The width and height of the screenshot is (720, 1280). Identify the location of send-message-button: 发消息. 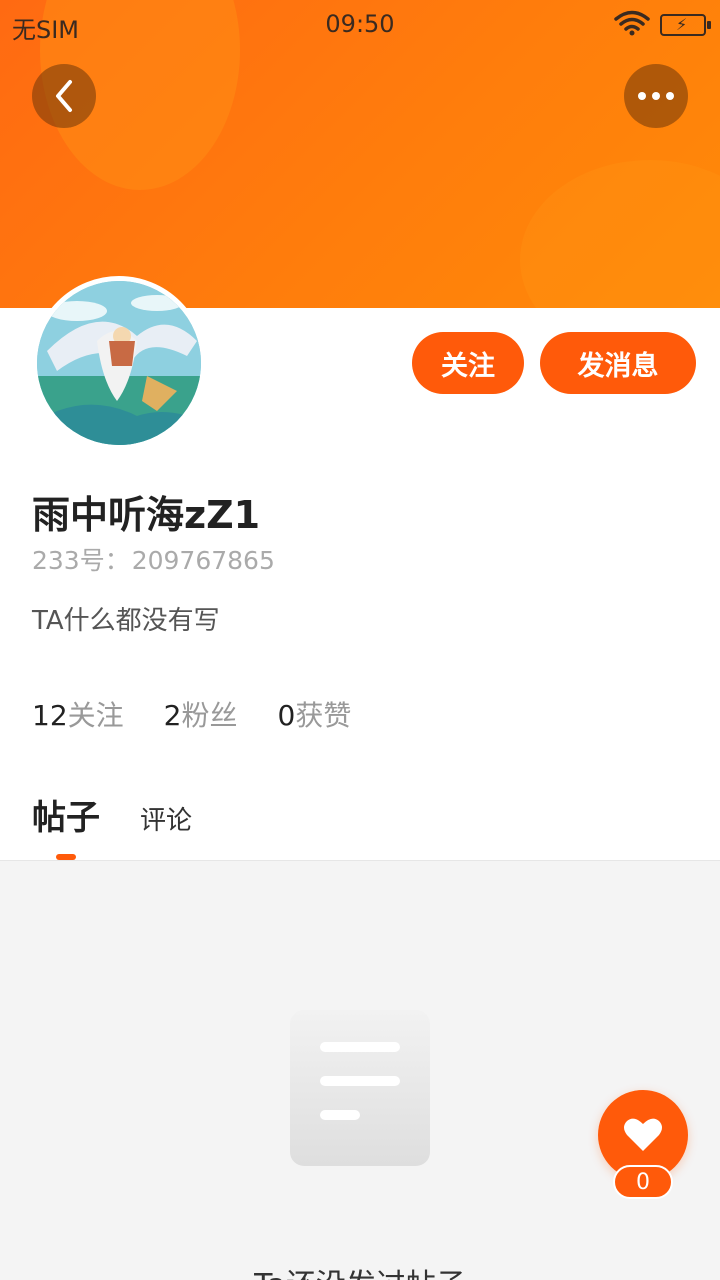
(618, 363).